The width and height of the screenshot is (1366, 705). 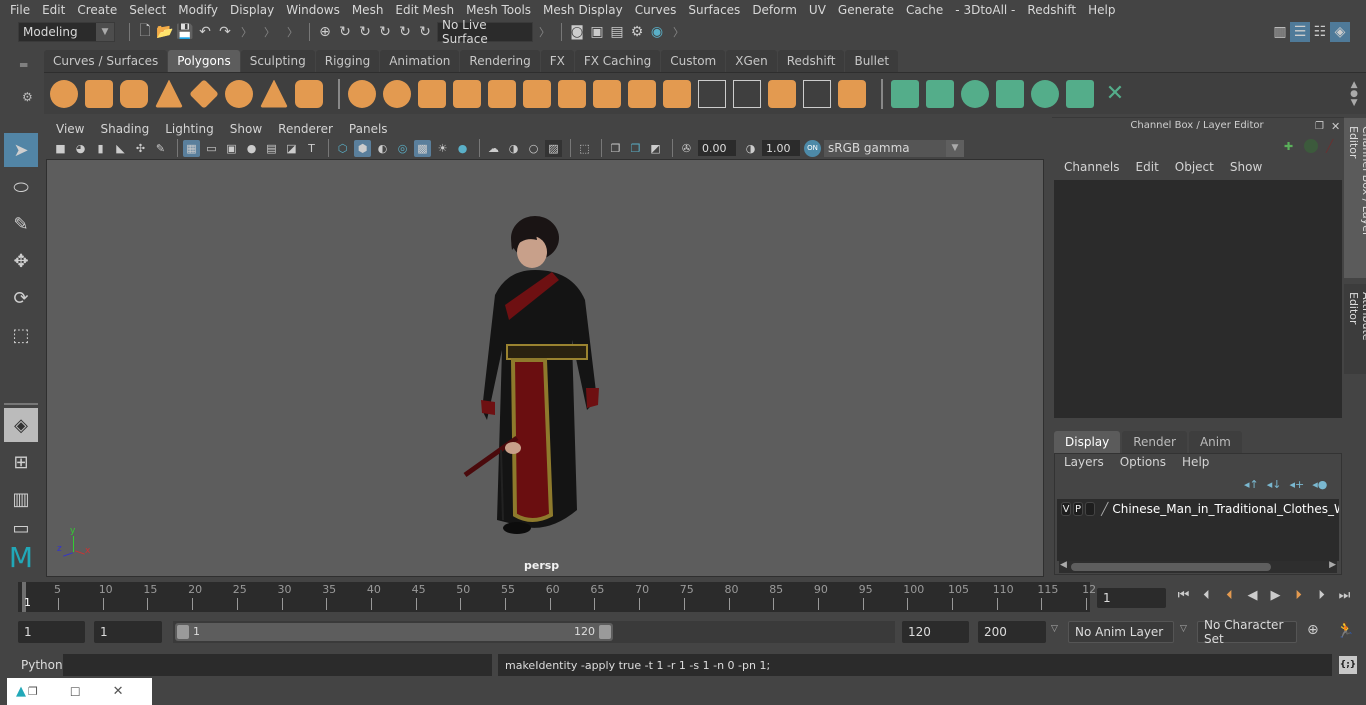 I want to click on xray-joints-icon: ❐, so click(x=635, y=148).